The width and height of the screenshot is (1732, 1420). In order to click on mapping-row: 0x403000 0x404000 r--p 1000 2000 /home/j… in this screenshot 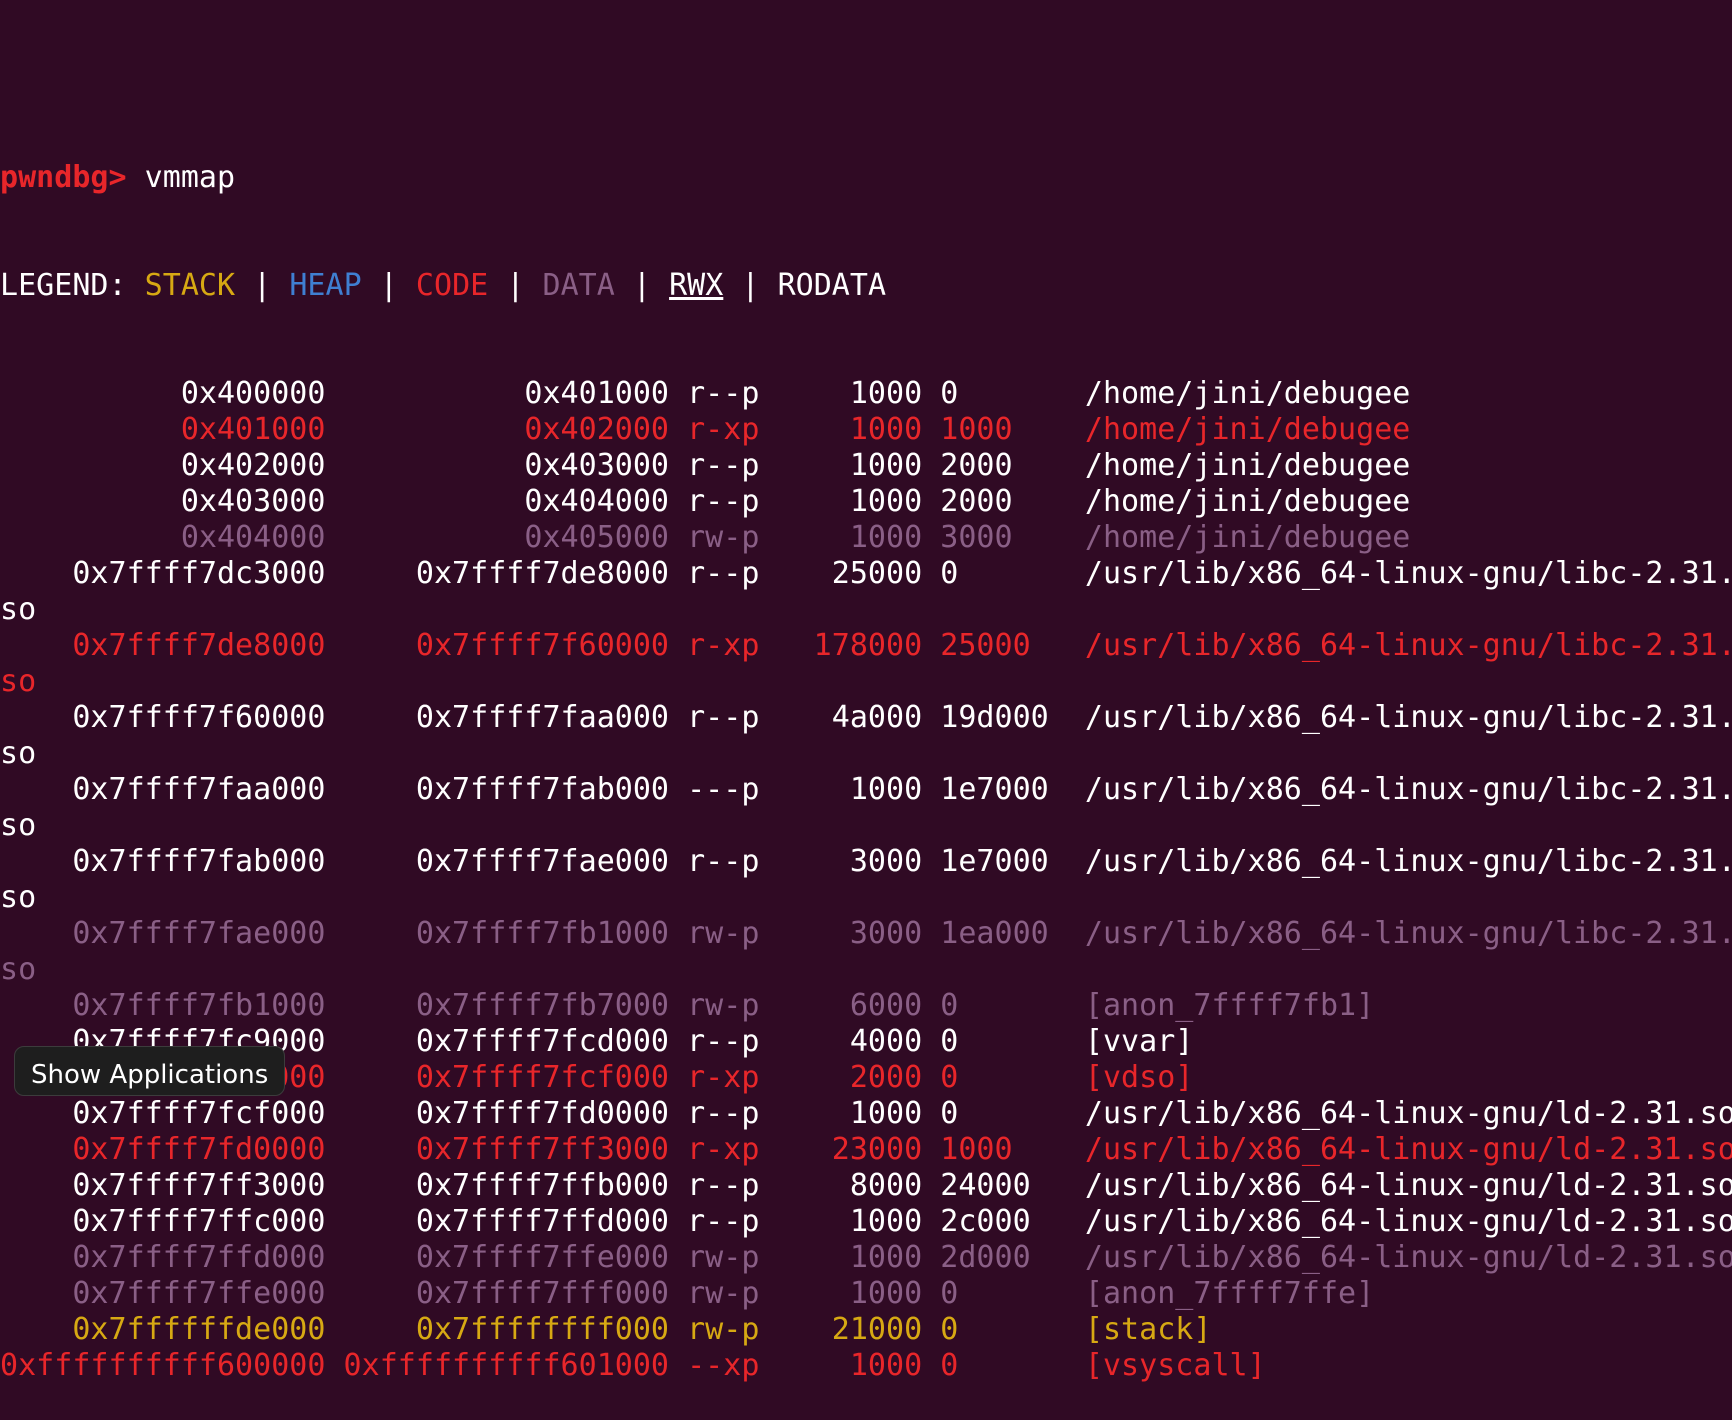, I will do `click(705, 501)`.